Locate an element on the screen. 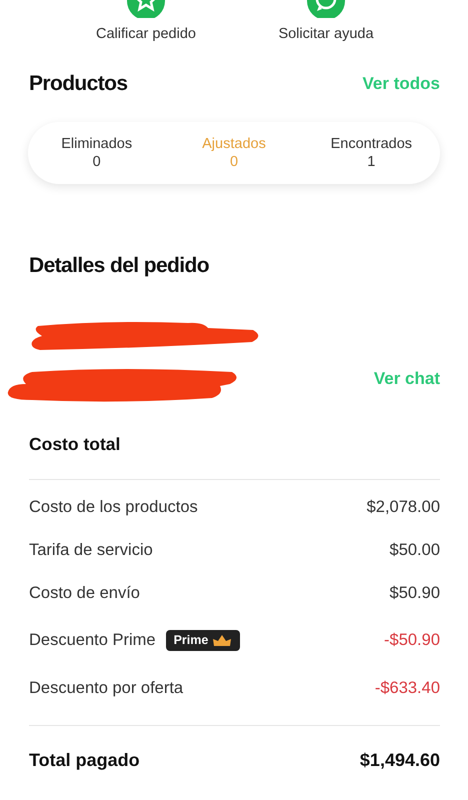  cost-label: Descuento por oferta is located at coordinates (106, 688).